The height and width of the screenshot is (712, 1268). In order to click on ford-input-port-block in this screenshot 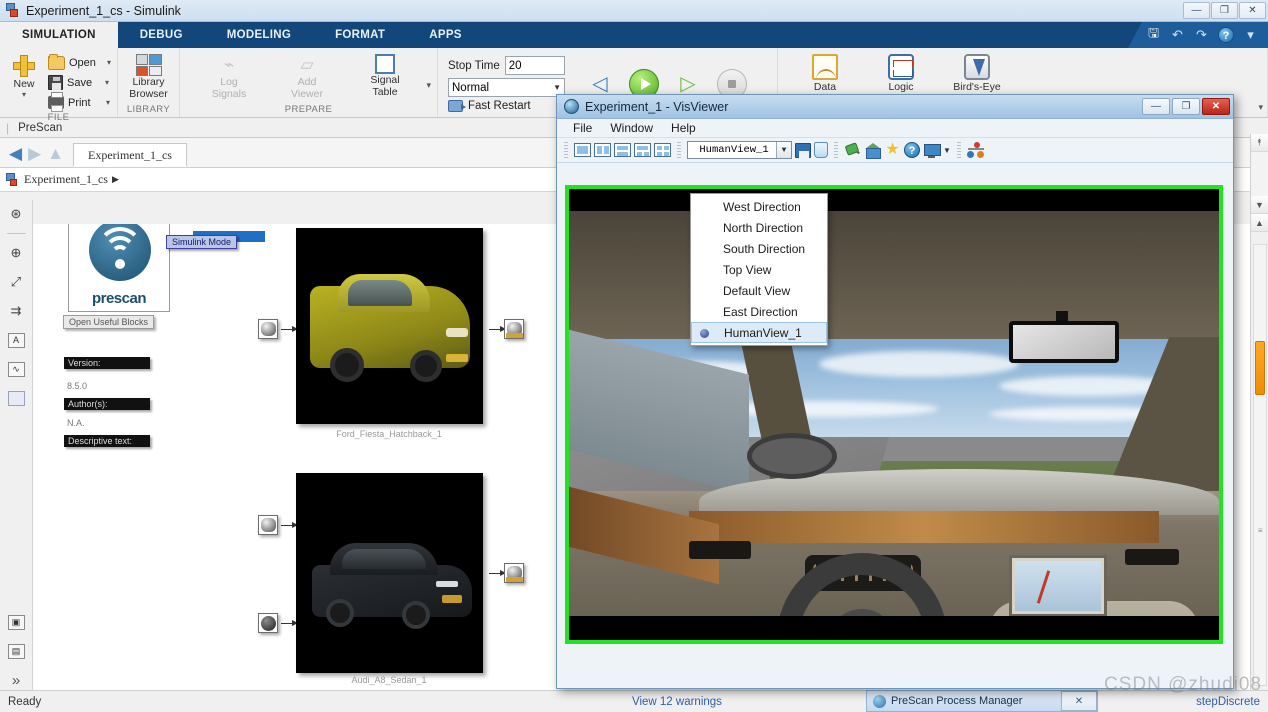, I will do `click(268, 329)`.